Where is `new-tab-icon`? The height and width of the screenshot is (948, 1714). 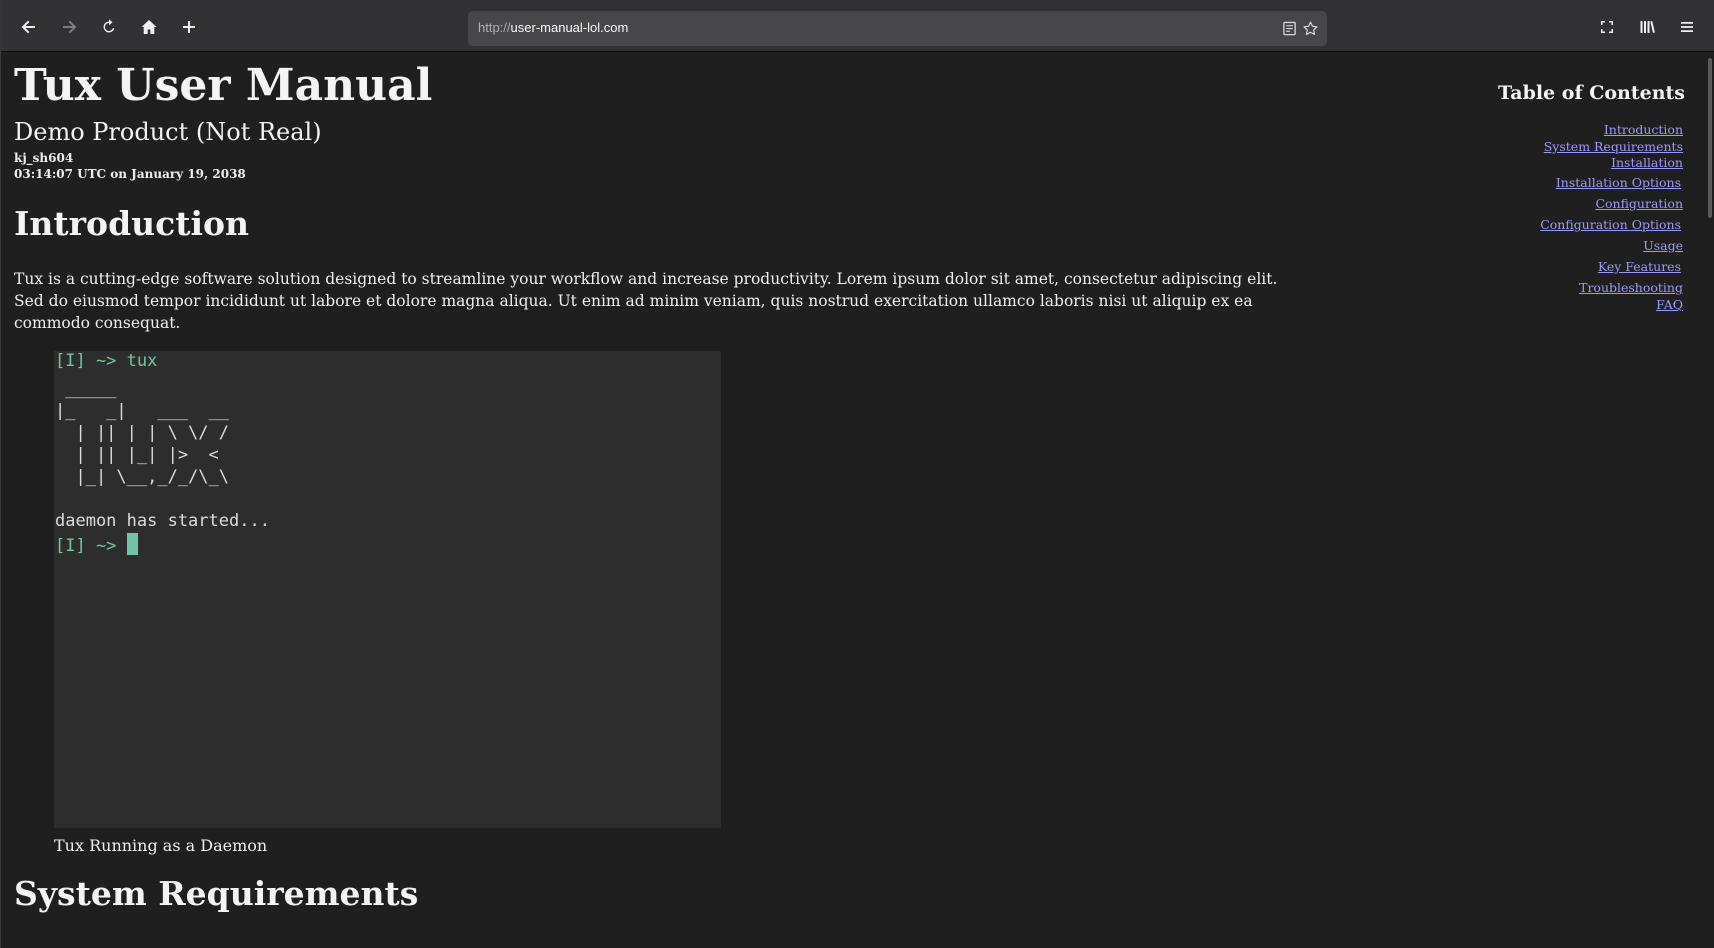
new-tab-icon is located at coordinates (189, 27).